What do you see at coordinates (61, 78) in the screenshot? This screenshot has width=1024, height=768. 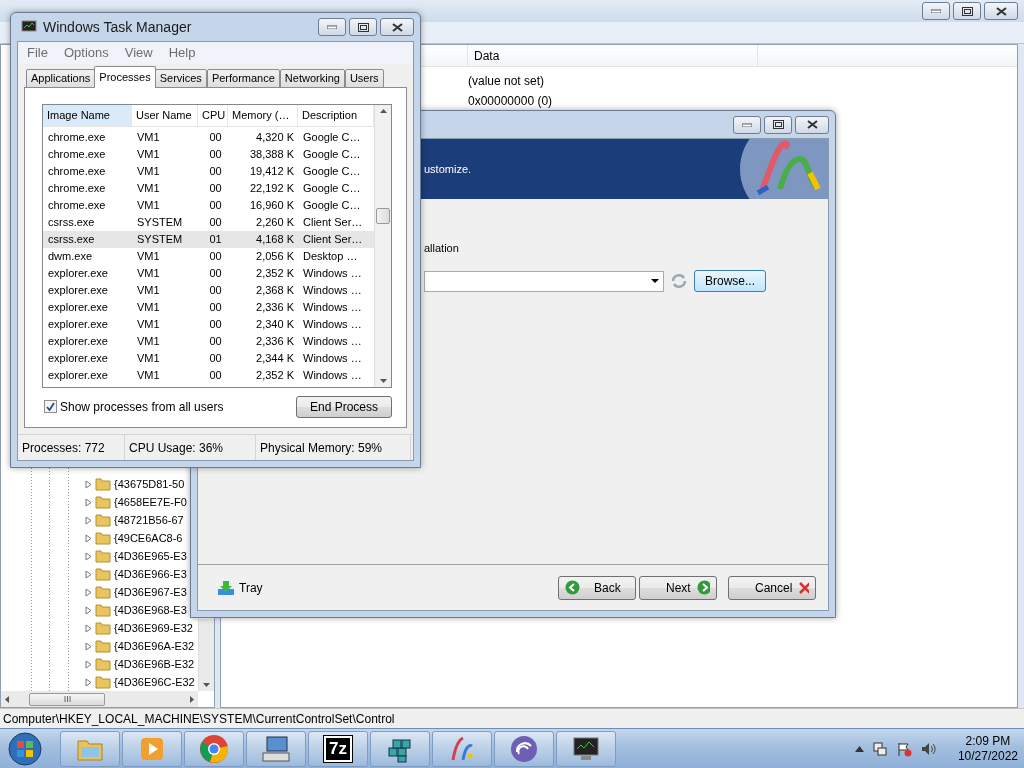 I see `tab: Applications` at bounding box center [61, 78].